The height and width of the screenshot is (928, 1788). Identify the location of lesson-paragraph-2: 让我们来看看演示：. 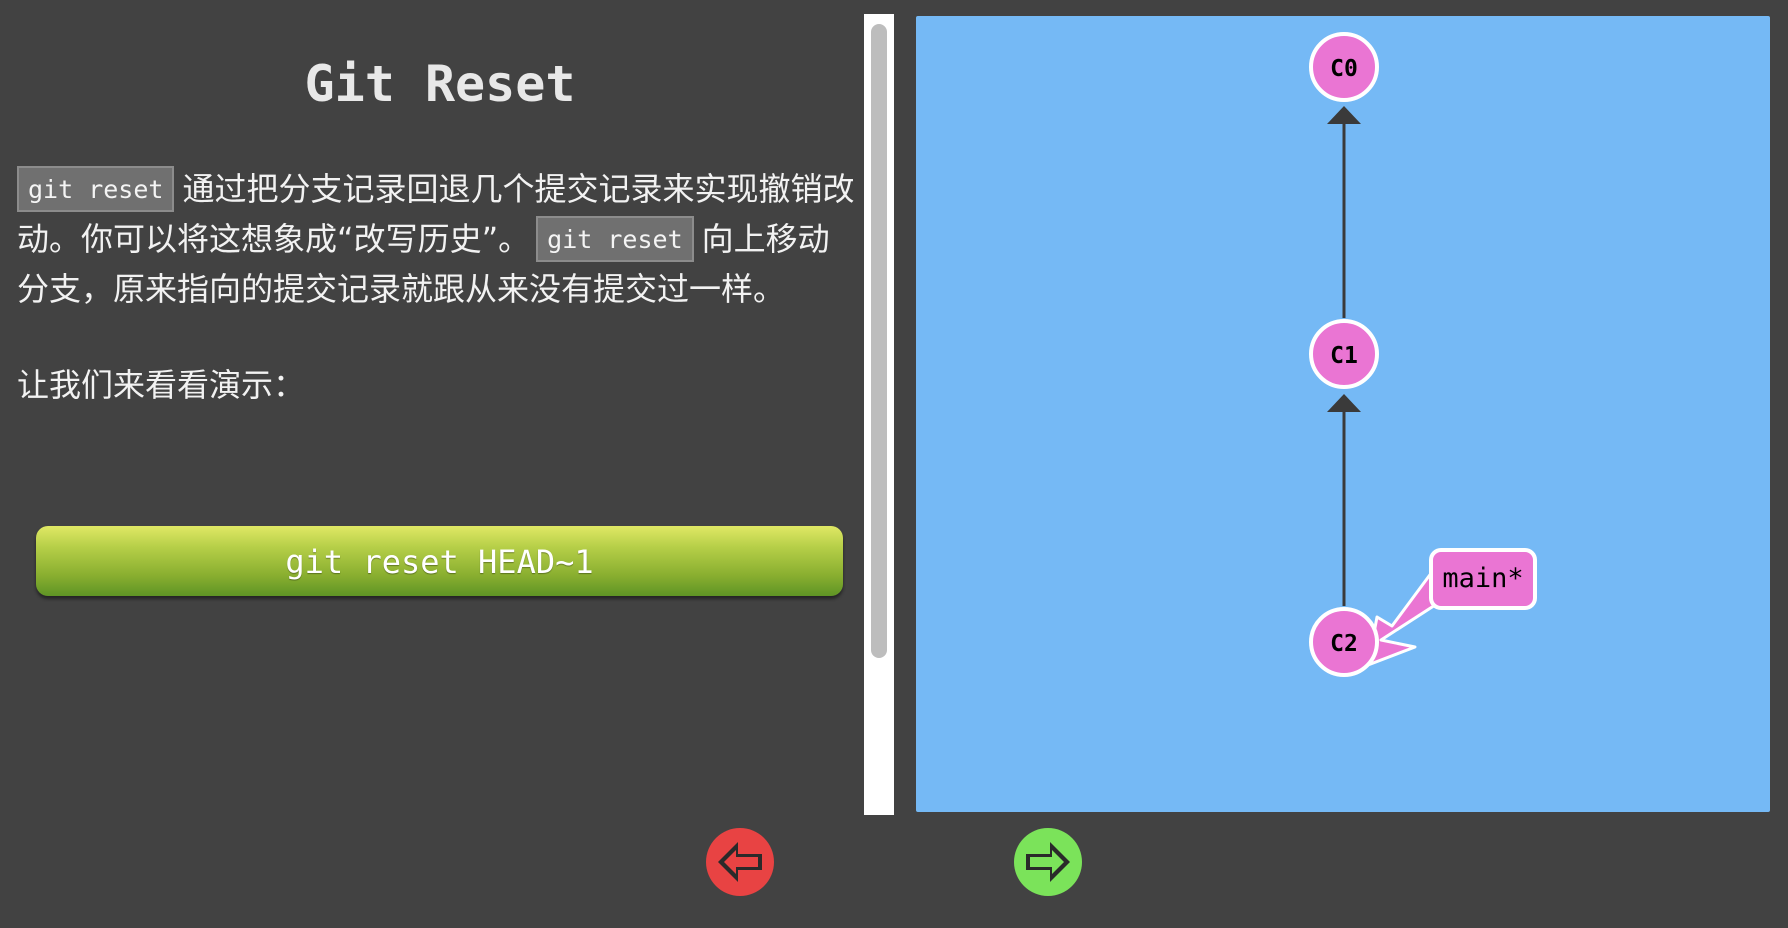
(161, 385).